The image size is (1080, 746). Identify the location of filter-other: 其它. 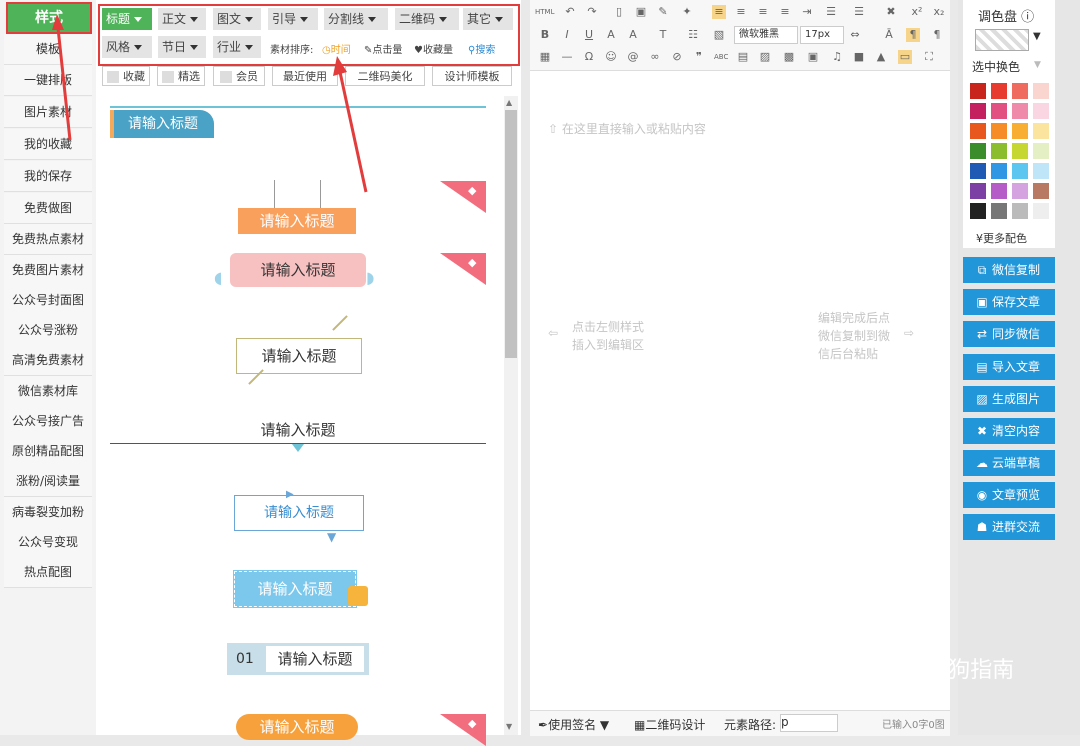
(488, 19).